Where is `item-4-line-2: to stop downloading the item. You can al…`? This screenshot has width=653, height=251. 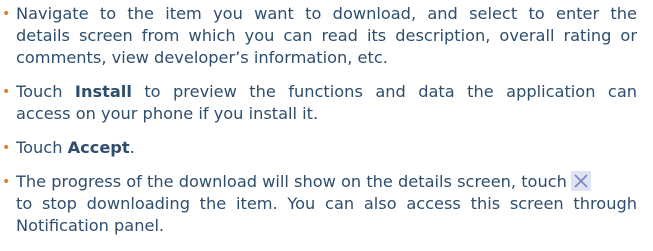
item-4-line-2: to stop downloading the item. You can al… is located at coordinates (326, 204).